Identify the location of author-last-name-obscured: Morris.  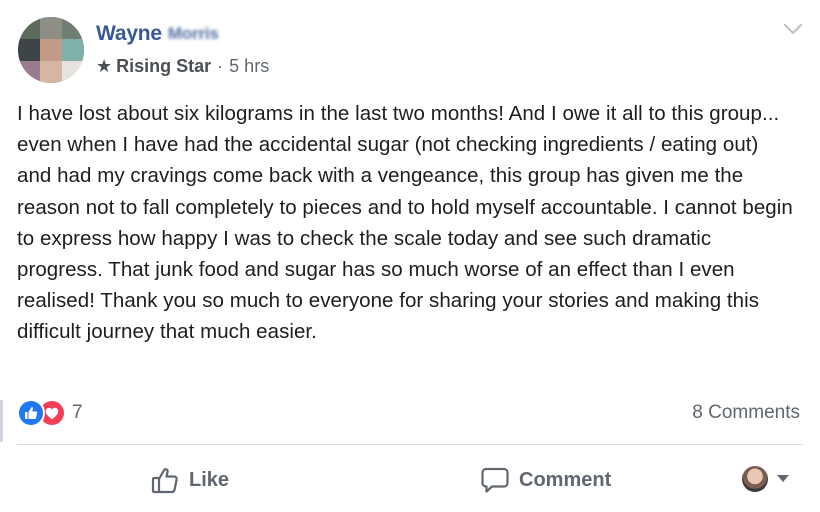
(193, 34).